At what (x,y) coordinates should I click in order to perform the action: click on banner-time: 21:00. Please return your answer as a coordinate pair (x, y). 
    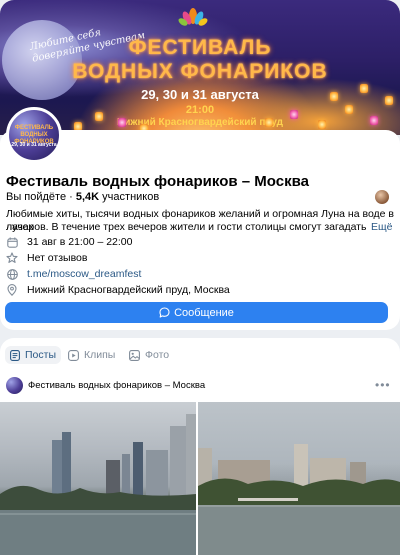
    Looking at the image, I should click on (200, 110).